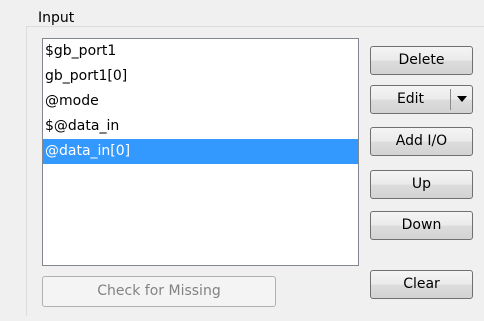 This screenshot has height=321, width=484. Describe the element at coordinates (421, 60) in the screenshot. I see `delete-button: Delete` at that location.